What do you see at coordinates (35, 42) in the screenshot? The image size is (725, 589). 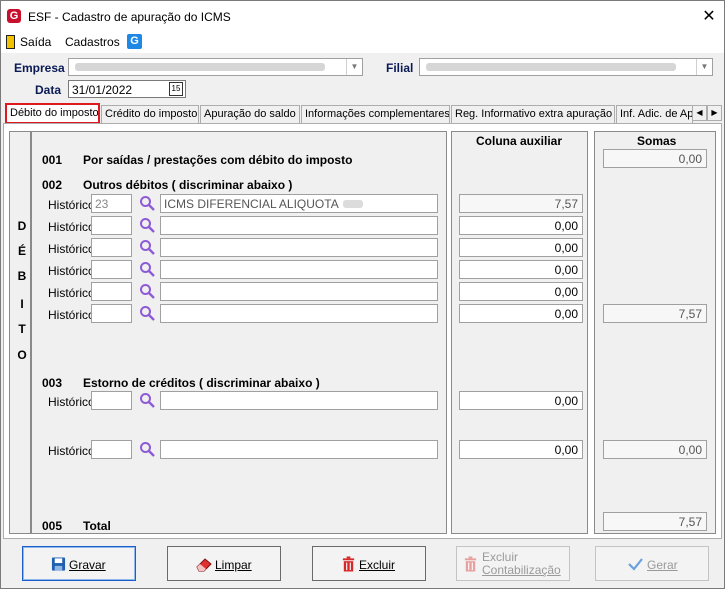 I see `menu-exit: Saída` at bounding box center [35, 42].